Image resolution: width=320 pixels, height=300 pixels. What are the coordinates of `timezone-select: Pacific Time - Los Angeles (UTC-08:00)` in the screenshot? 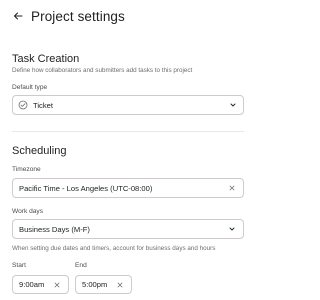 It's located at (128, 188).